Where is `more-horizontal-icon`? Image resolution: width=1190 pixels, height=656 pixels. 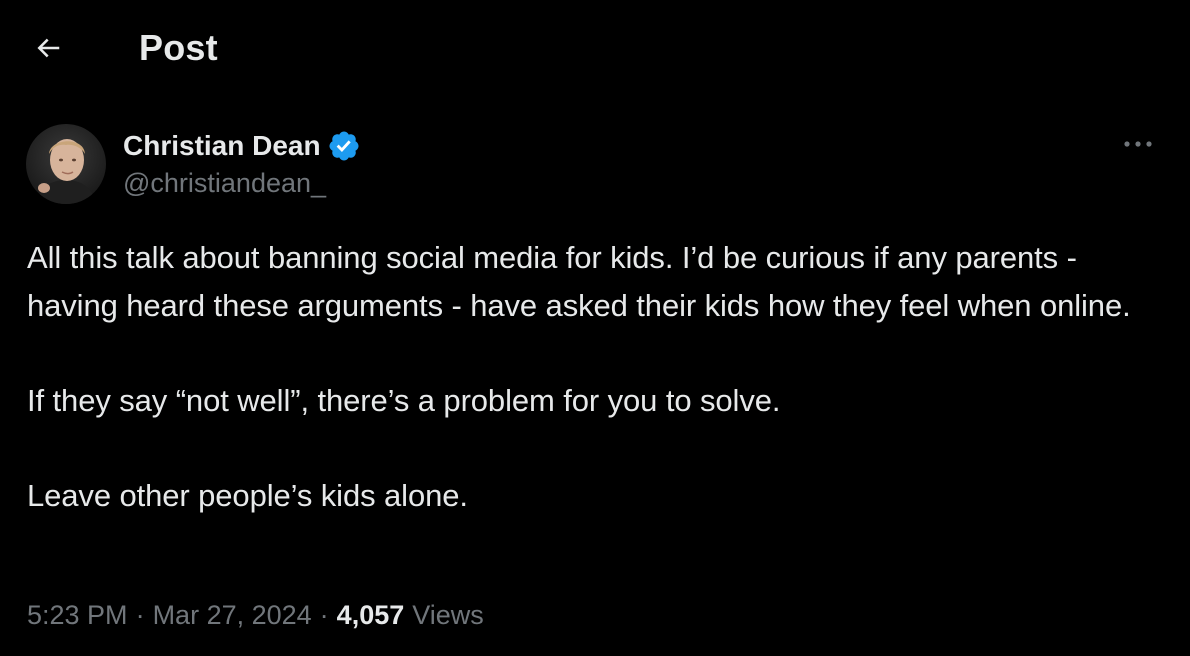
more-horizontal-icon is located at coordinates (1138, 144).